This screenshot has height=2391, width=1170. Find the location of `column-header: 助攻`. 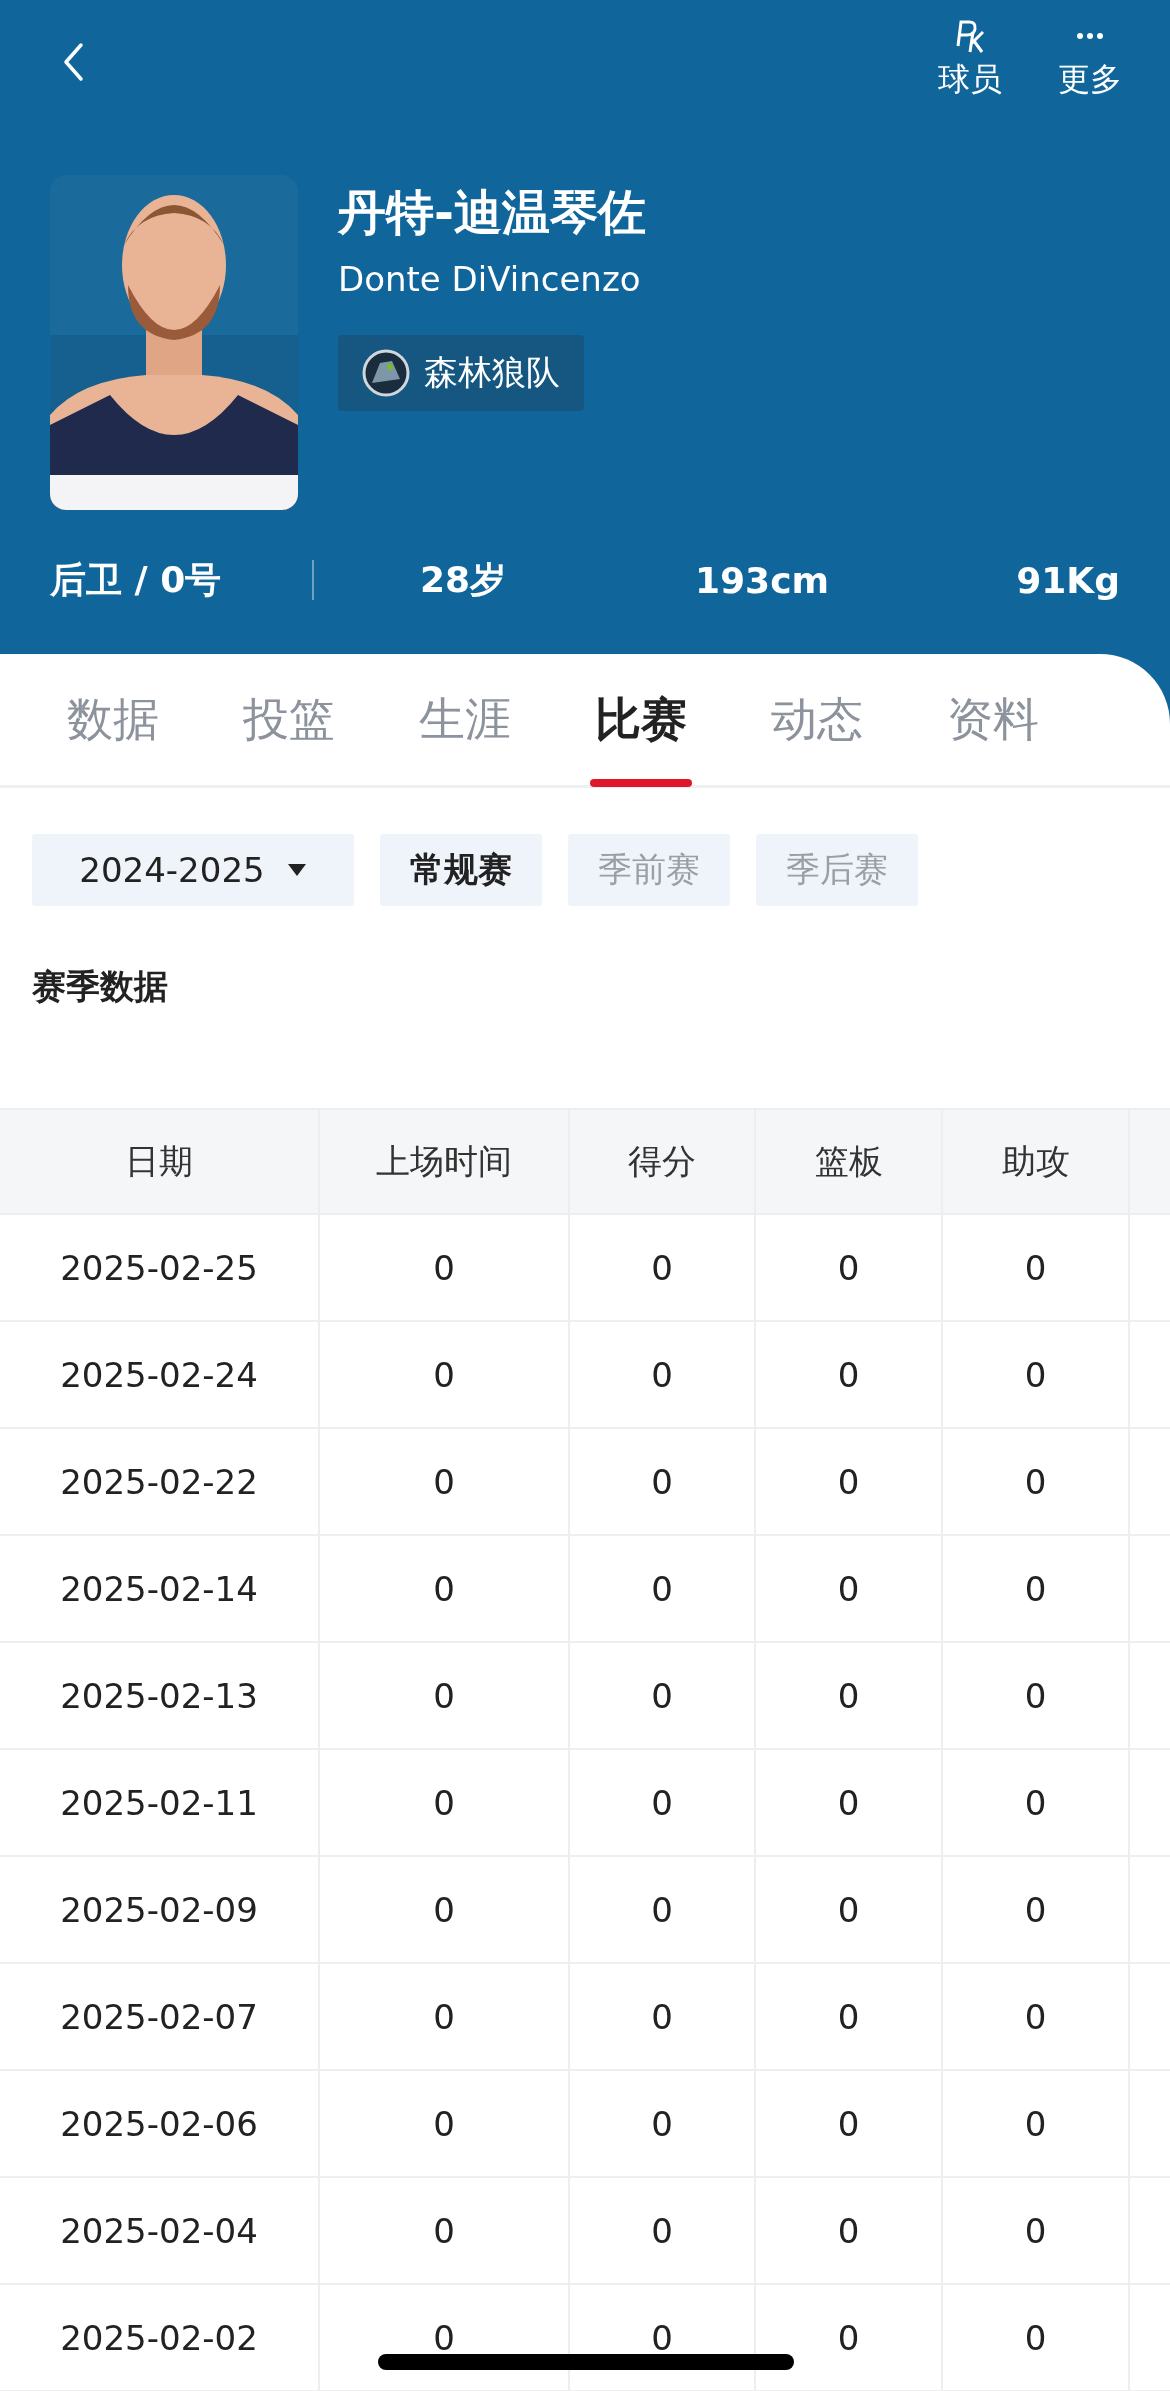

column-header: 助攻 is located at coordinates (1036, 1161).